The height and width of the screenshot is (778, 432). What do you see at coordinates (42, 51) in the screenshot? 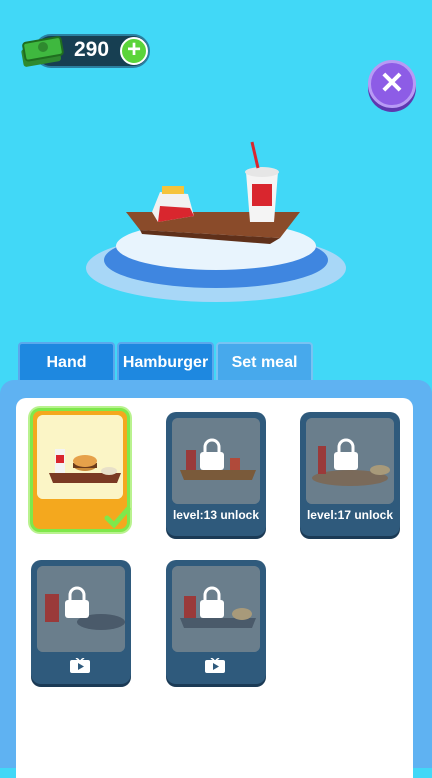
I see `cash-stack-icon` at bounding box center [42, 51].